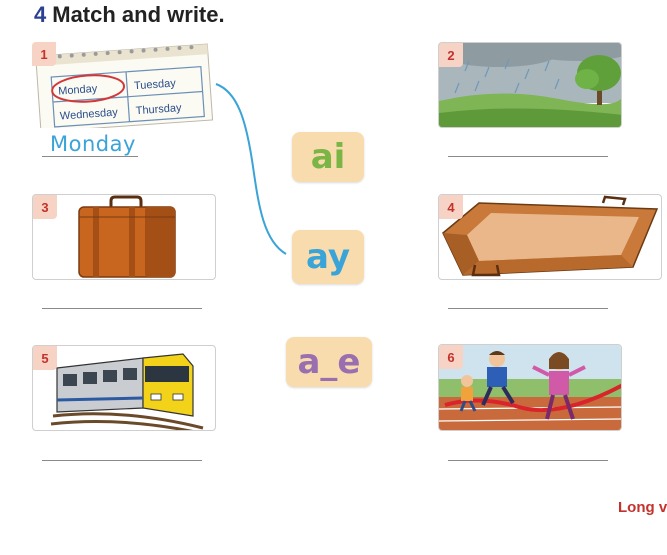 Image resolution: width=667 pixels, height=555 pixels. Describe the element at coordinates (451, 207) in the screenshot. I see `card-number-badge: 4` at that location.